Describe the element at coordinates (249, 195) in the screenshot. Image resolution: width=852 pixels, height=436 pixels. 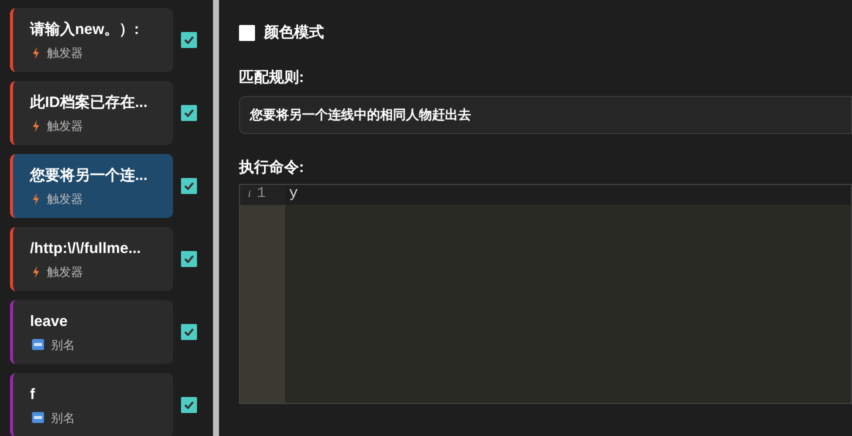
I see `line-marker: i` at that location.